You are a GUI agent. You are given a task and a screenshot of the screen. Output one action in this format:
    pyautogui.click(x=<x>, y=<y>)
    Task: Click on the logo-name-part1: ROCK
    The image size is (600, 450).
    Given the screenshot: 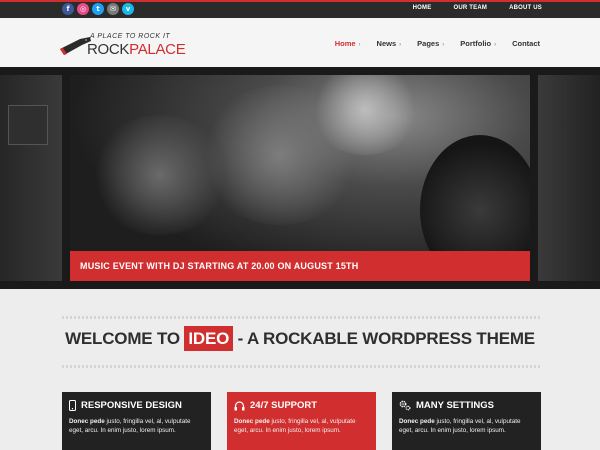 What is the action you would take?
    pyautogui.click(x=108, y=49)
    